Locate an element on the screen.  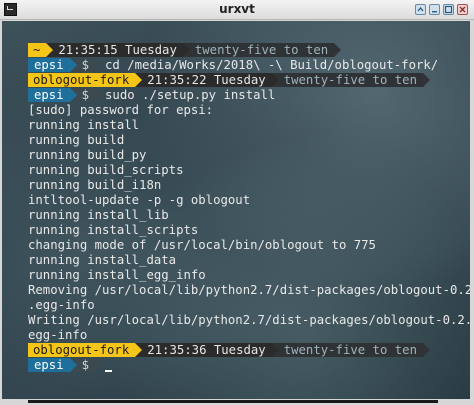
title-bar: urxvt is located at coordinates (237, 10).